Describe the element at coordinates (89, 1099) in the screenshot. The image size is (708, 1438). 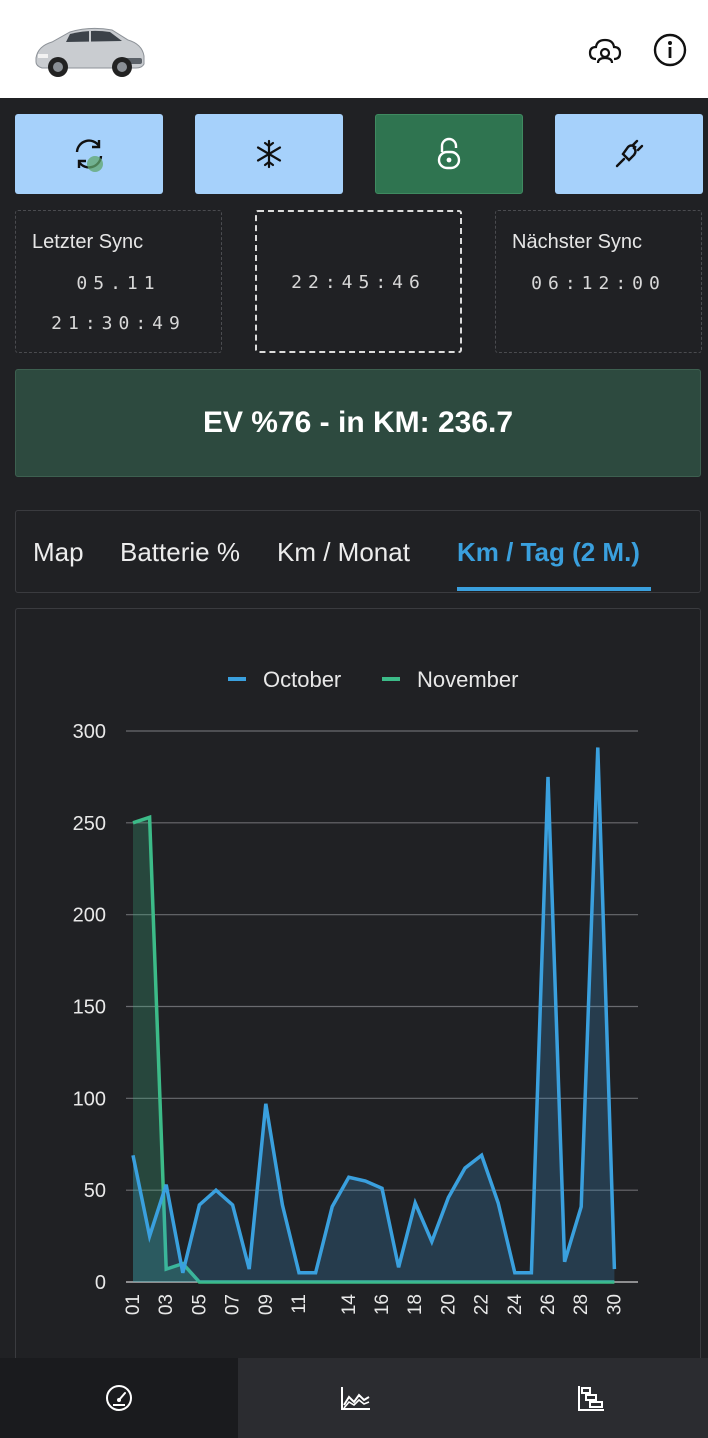
I see `y-tick-label: 100` at that location.